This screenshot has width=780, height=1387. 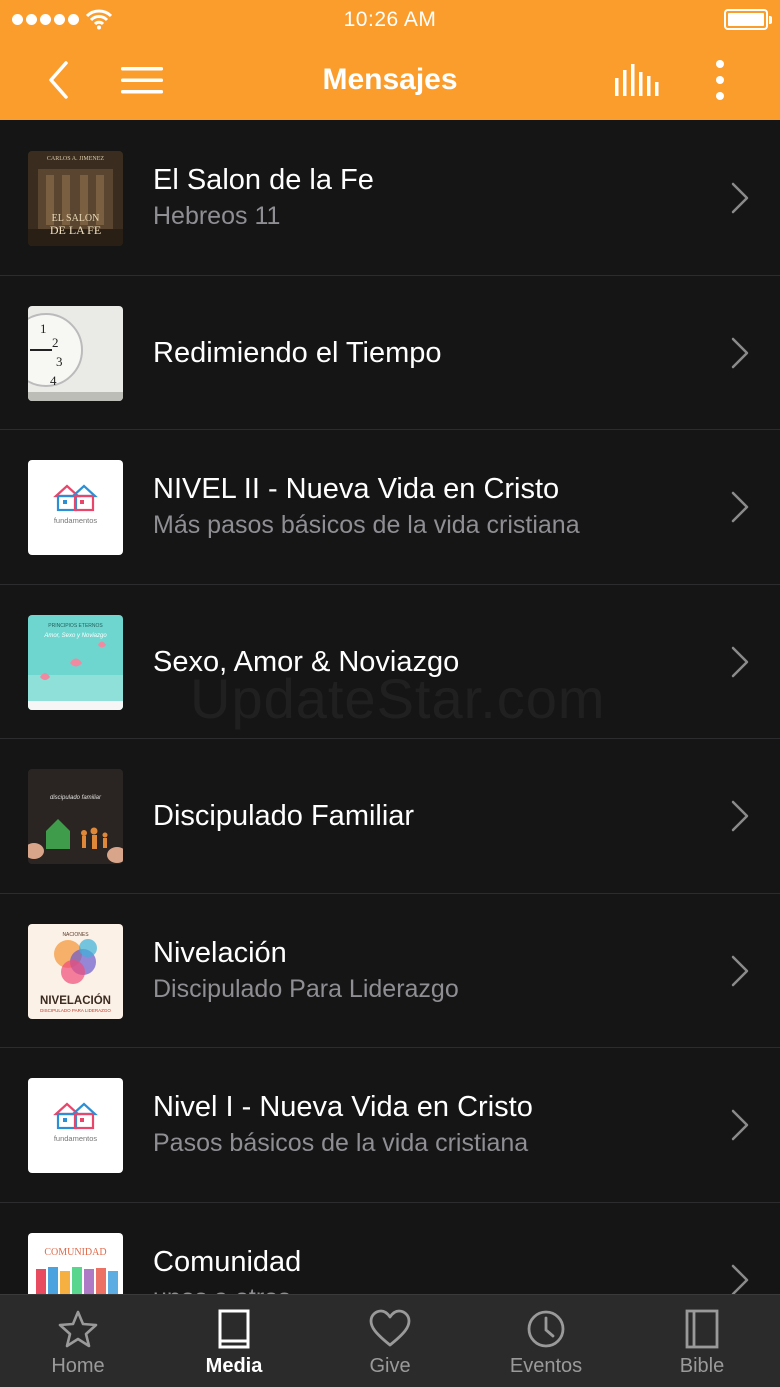 I want to click on audio-bars-icon, so click(x=637, y=80).